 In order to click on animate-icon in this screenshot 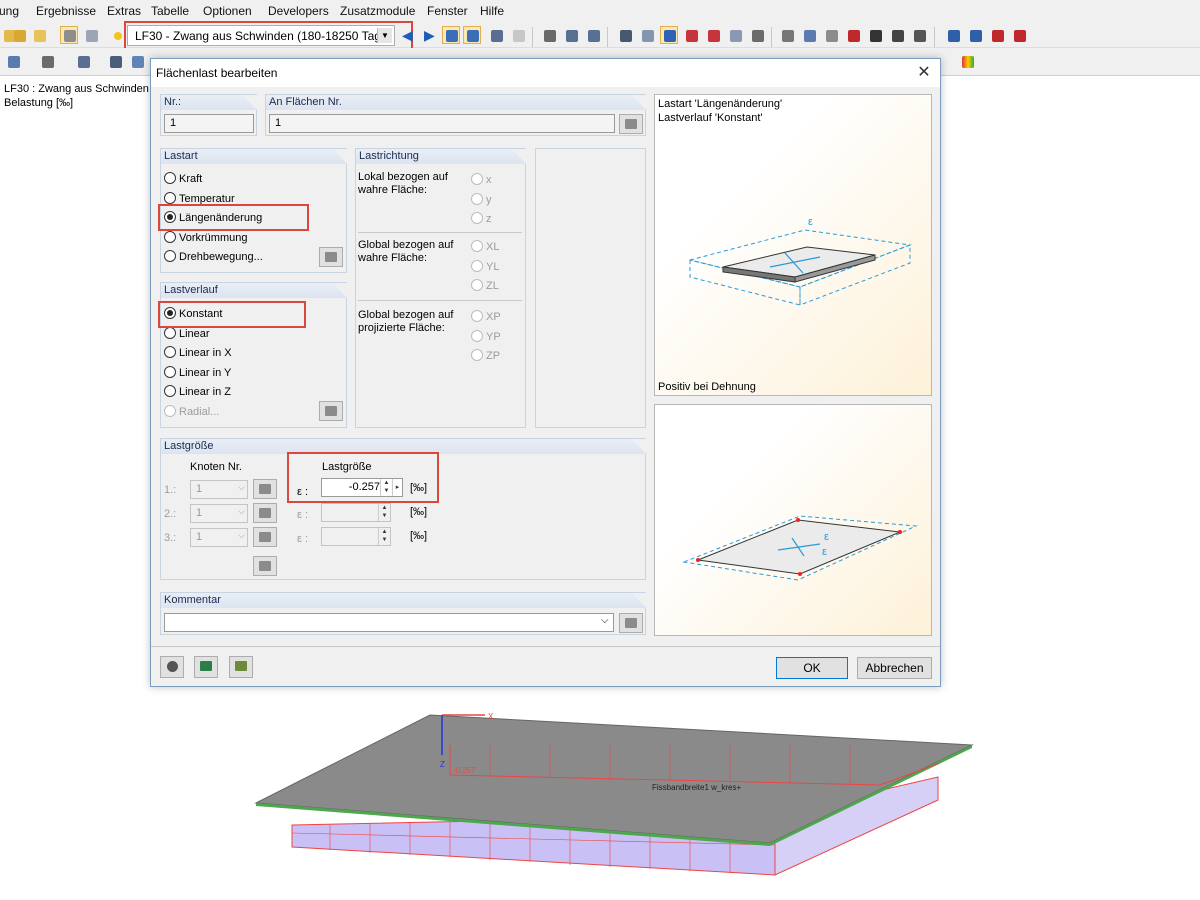, I will do `click(549, 35)`.